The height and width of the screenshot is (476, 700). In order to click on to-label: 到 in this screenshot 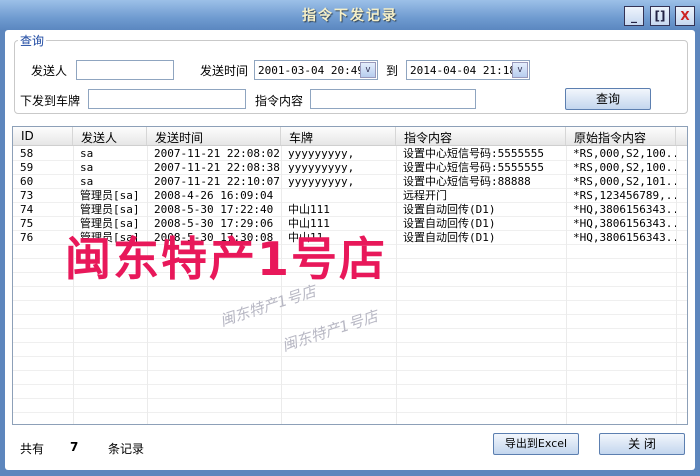, I will do `click(392, 71)`.